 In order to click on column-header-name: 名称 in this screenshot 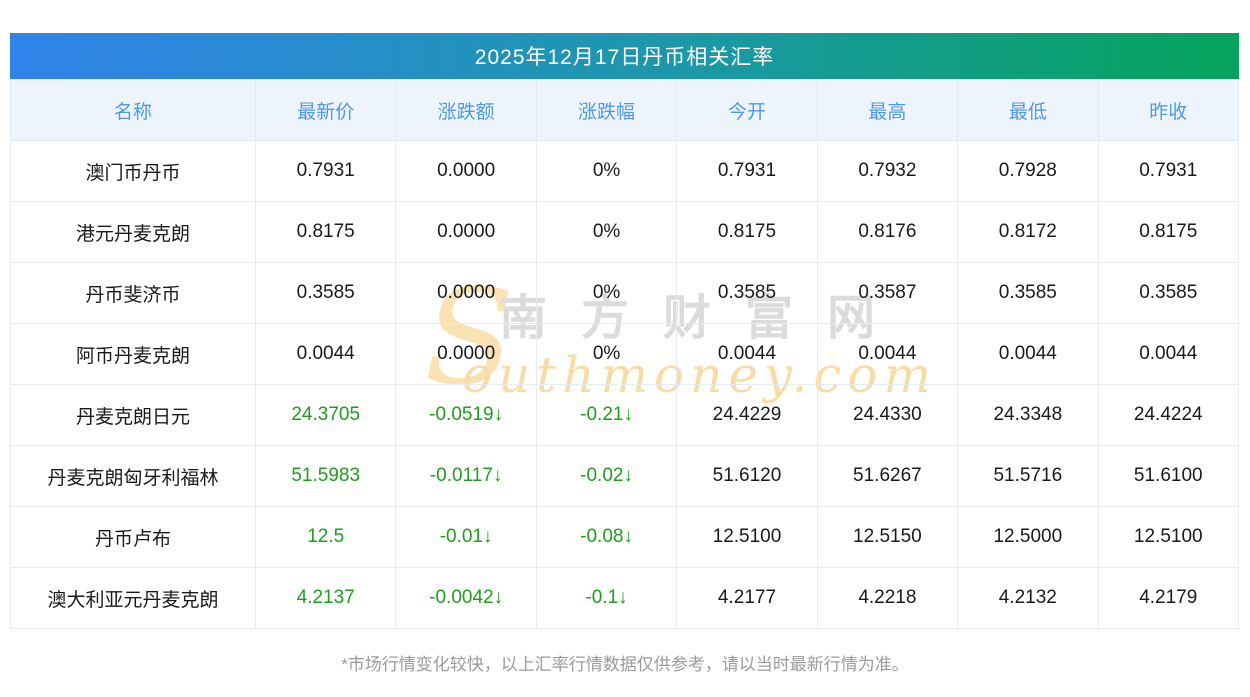, I will do `click(133, 110)`.